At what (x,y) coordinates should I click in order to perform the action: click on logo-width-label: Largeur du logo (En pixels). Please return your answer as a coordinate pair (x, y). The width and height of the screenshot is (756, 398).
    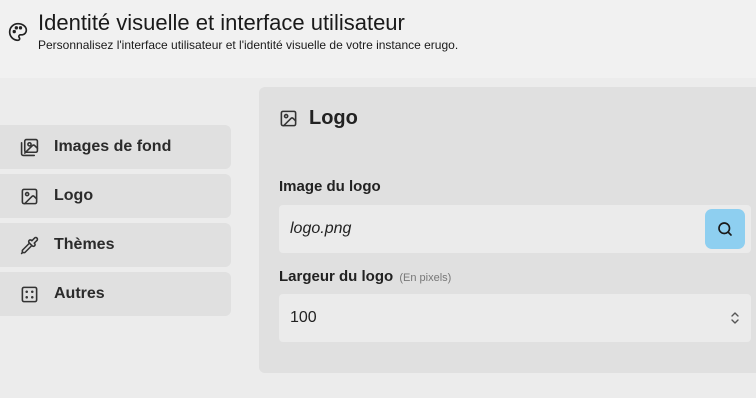
    Looking at the image, I should click on (365, 276).